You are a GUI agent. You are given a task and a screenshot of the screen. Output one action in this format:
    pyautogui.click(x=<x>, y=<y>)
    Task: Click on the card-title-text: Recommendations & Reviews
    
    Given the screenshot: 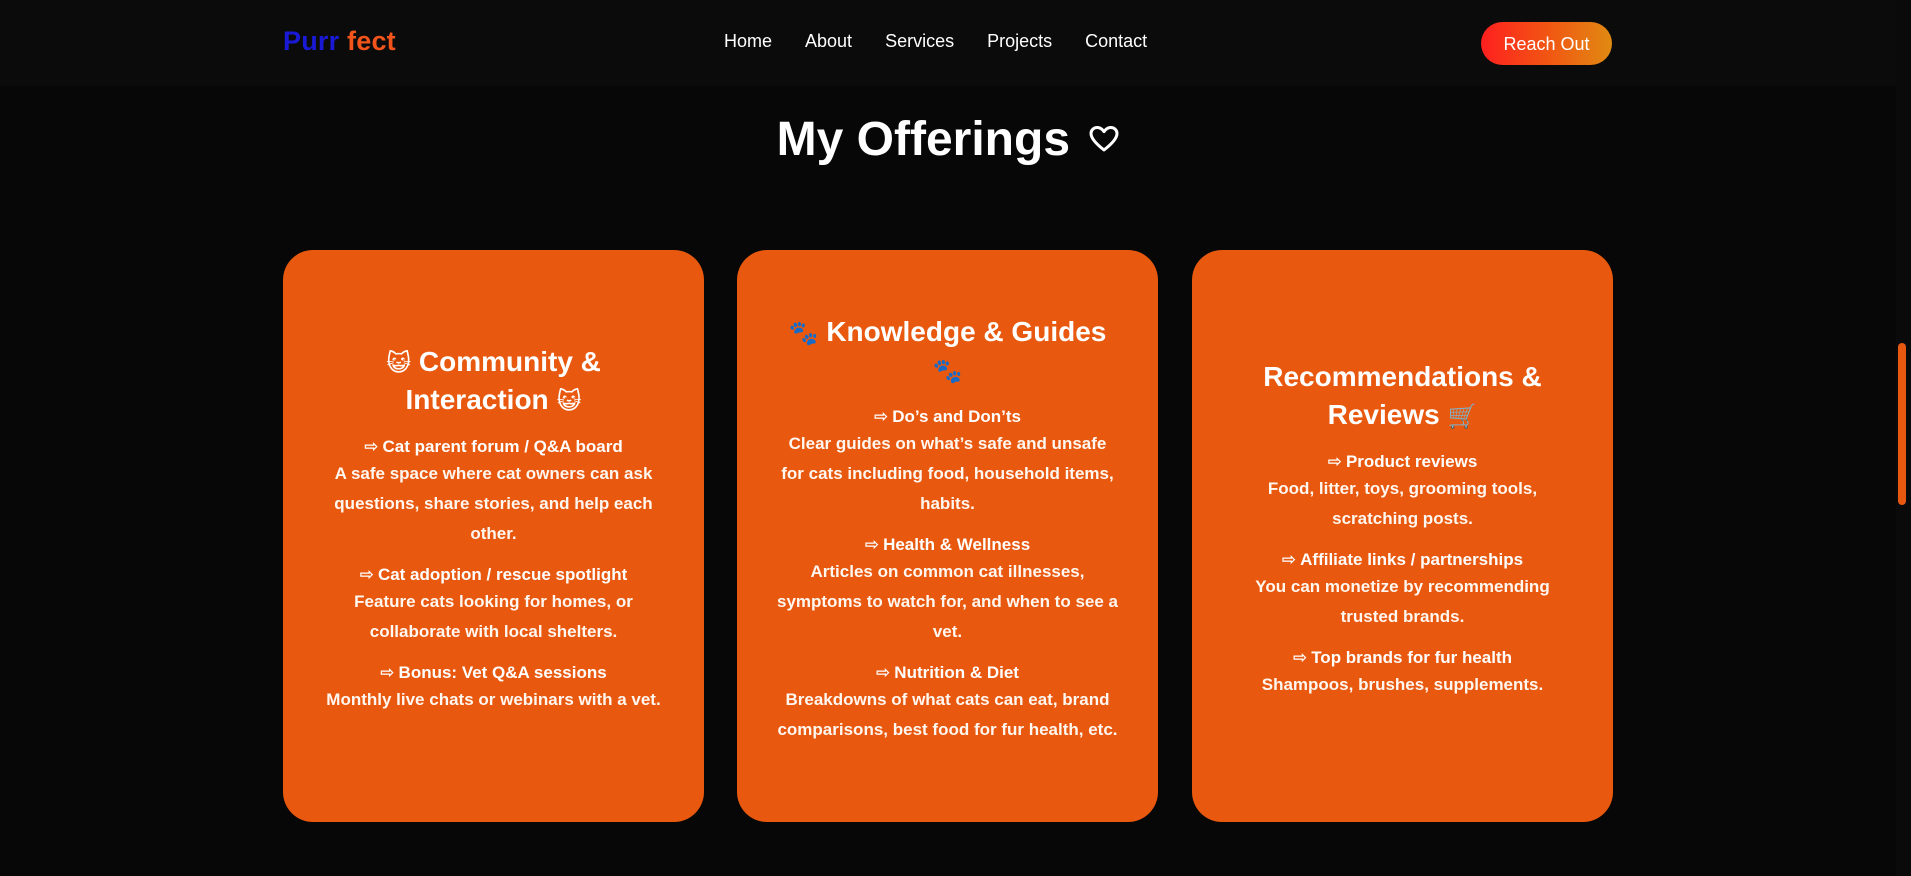 What is the action you would take?
    pyautogui.click(x=1402, y=395)
    